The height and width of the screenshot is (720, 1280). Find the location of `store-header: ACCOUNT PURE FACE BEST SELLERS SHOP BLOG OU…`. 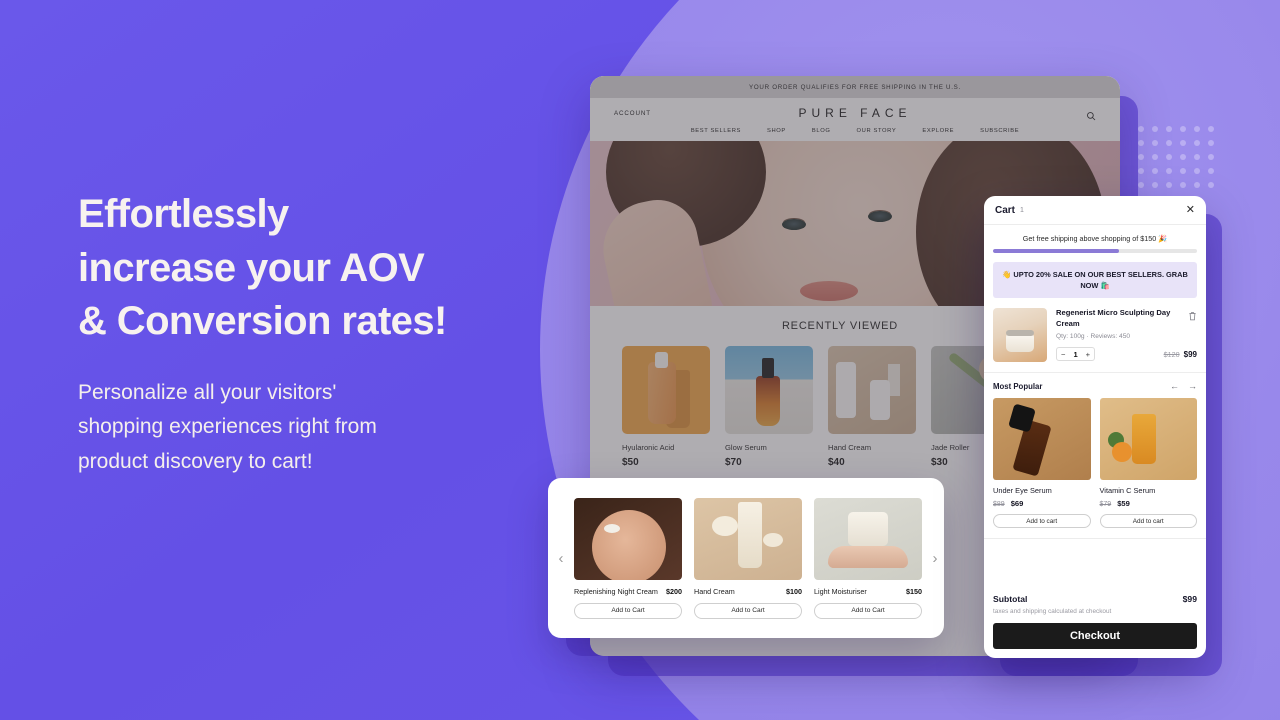

store-header: ACCOUNT PURE FACE BEST SELLERS SHOP BLOG OU… is located at coordinates (855, 119).